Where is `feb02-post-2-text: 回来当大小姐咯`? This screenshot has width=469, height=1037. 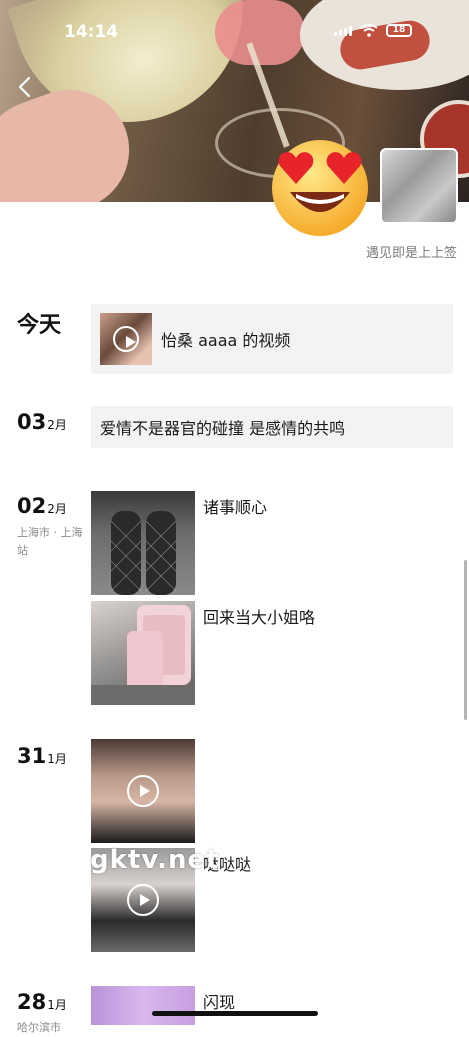
feb02-post-2-text: 回来当大小姐咯 is located at coordinates (259, 617).